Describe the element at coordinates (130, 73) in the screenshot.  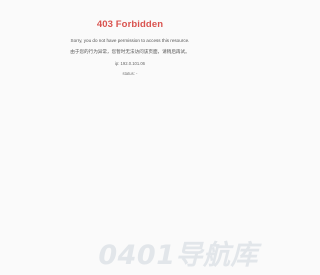
I see `status-line: status: -` at that location.